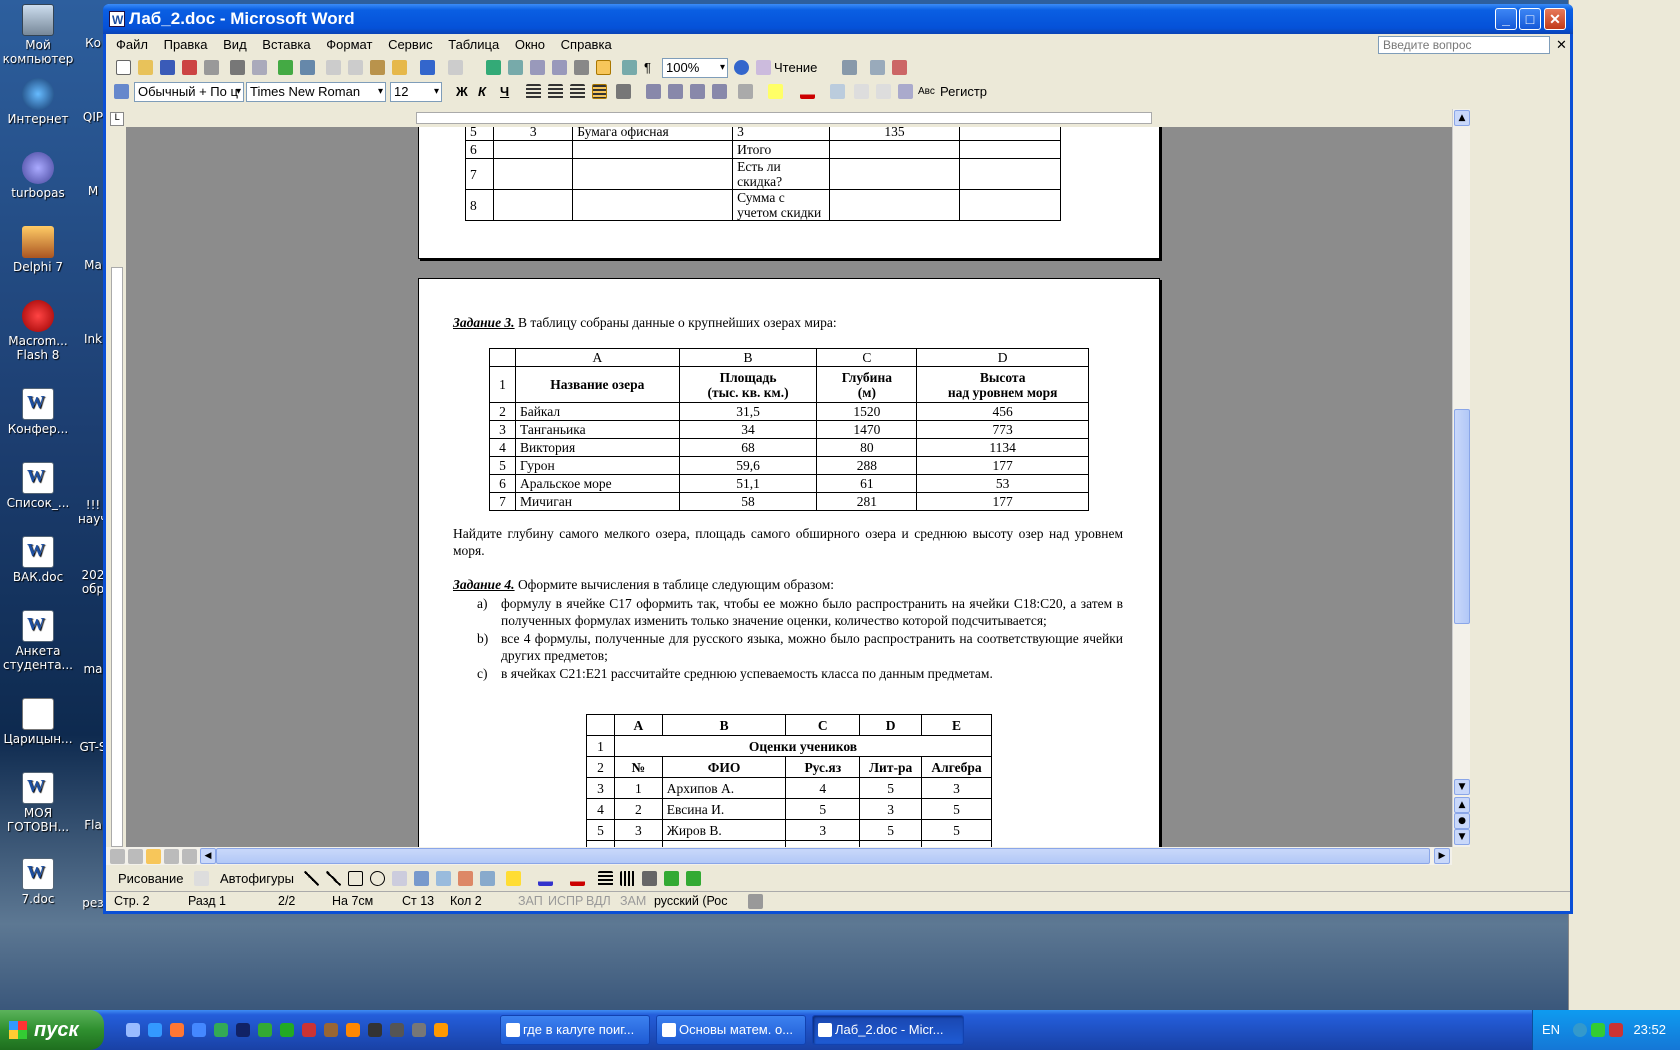  Describe the element at coordinates (208, 856) in the screenshot. I see `scroll-left-button: ◀` at that location.